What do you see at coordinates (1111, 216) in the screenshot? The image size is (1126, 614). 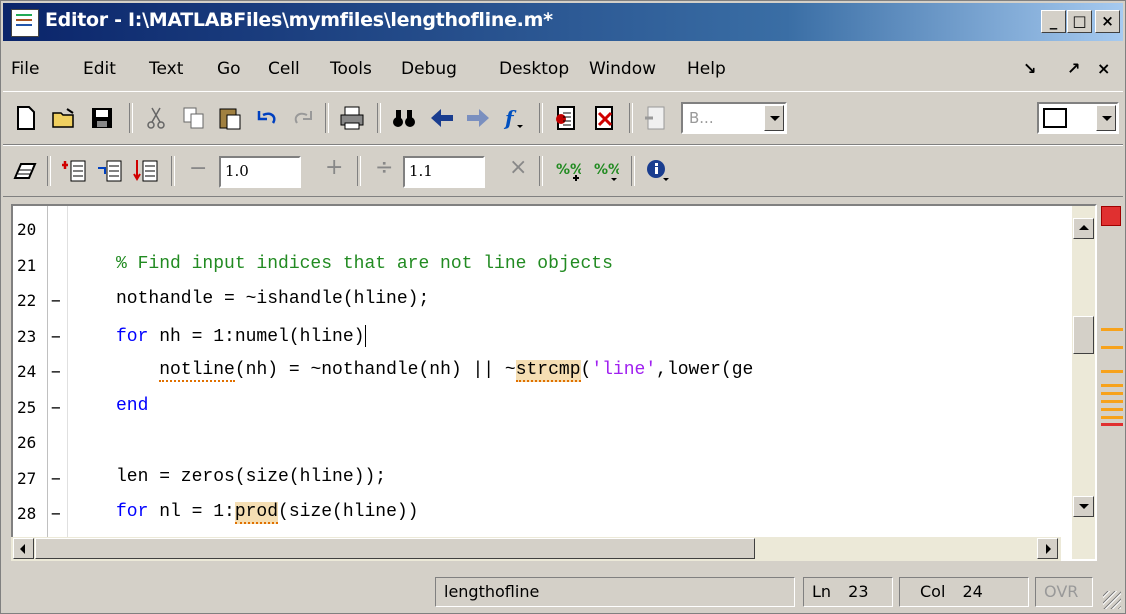 I see `error-status-indicator` at bounding box center [1111, 216].